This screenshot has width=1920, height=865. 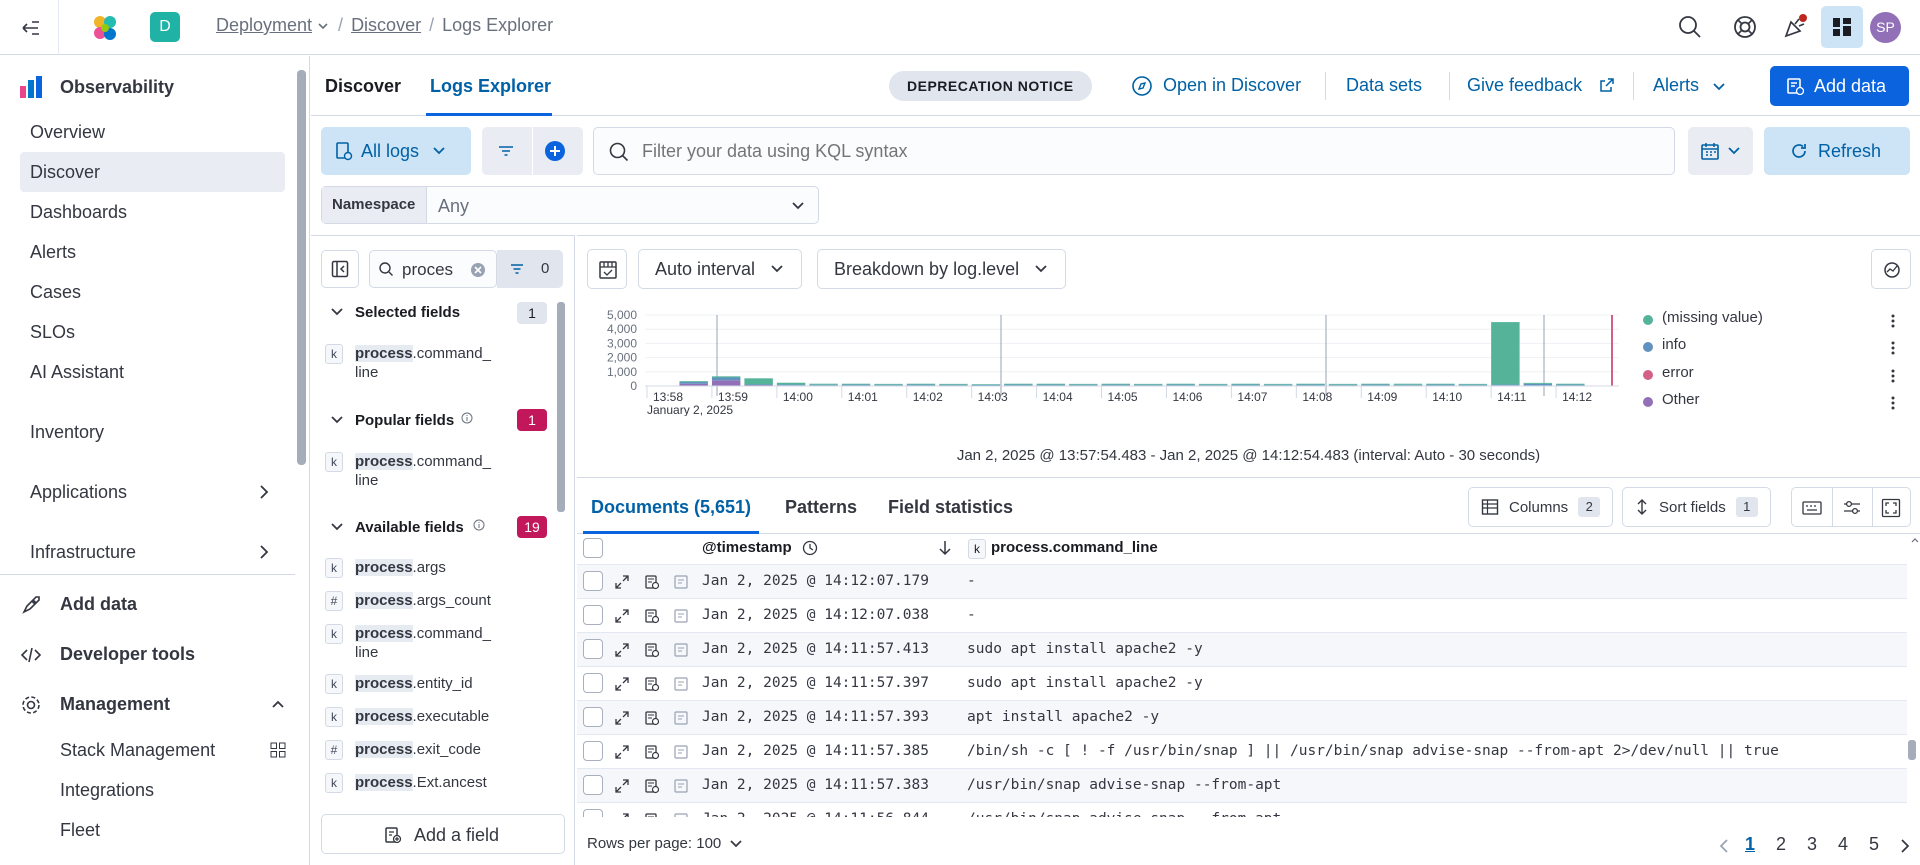 What do you see at coordinates (1134, 151) in the screenshot?
I see `kql-search-bar` at bounding box center [1134, 151].